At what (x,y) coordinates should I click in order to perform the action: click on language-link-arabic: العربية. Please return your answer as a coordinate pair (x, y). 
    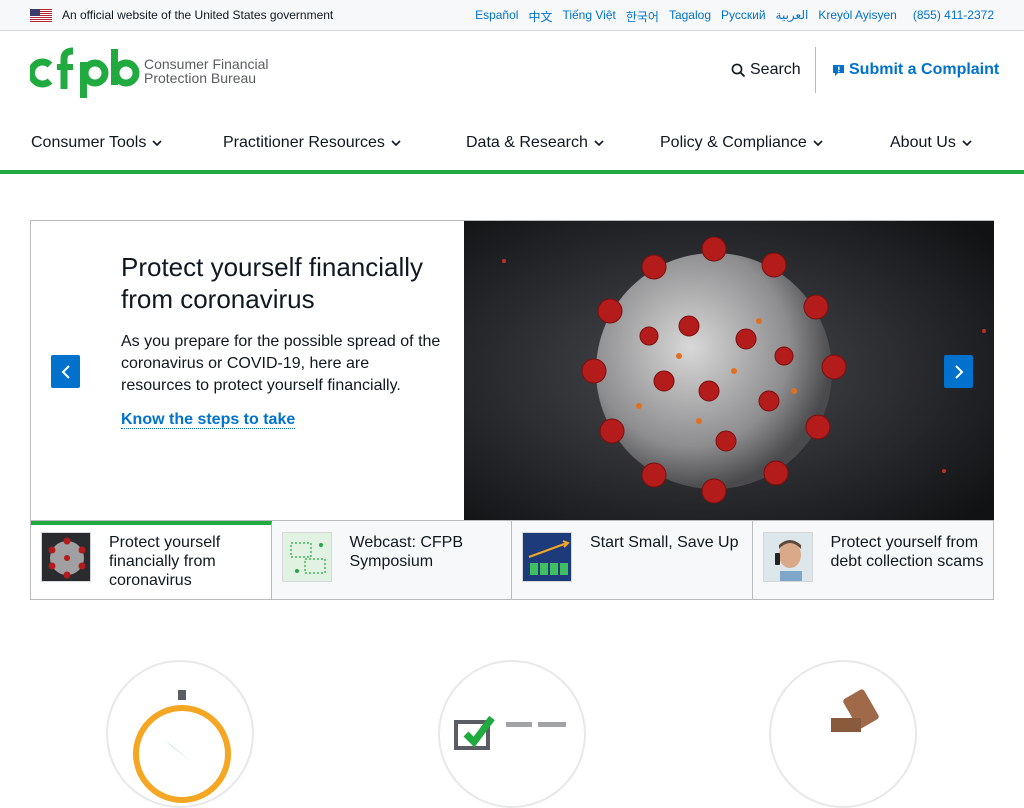
    Looking at the image, I should click on (792, 16).